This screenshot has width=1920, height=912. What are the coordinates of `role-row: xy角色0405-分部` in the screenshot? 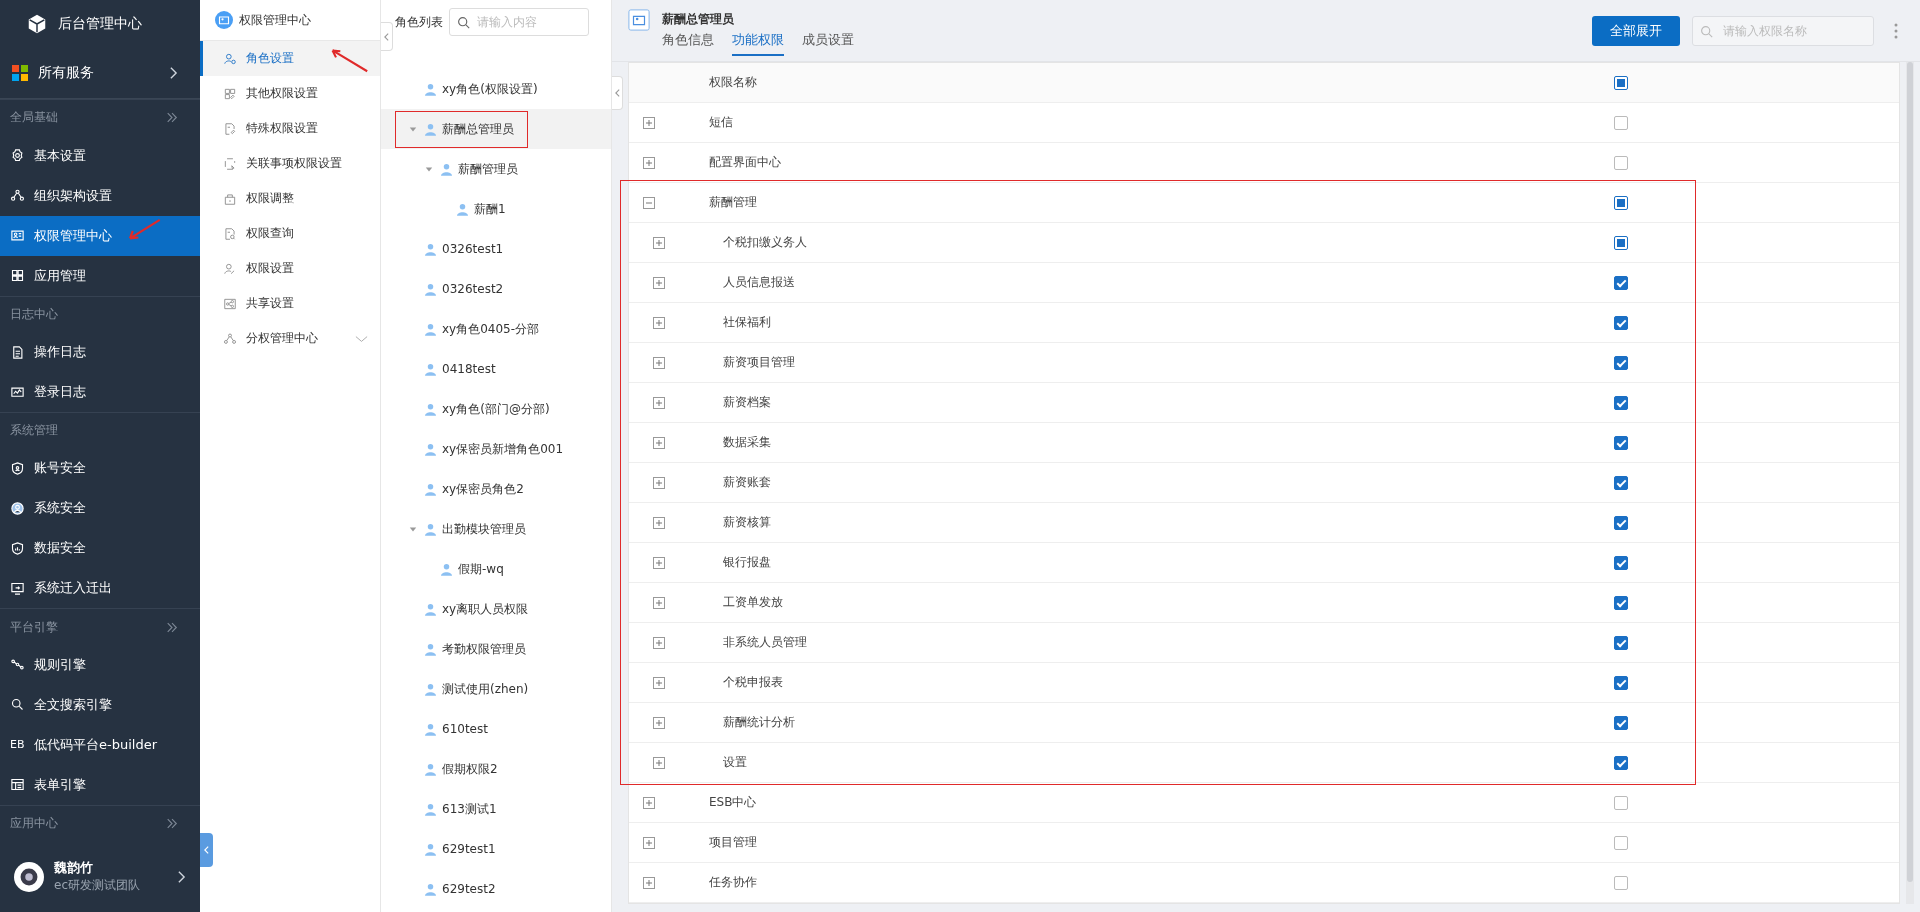 It's located at (496, 329).